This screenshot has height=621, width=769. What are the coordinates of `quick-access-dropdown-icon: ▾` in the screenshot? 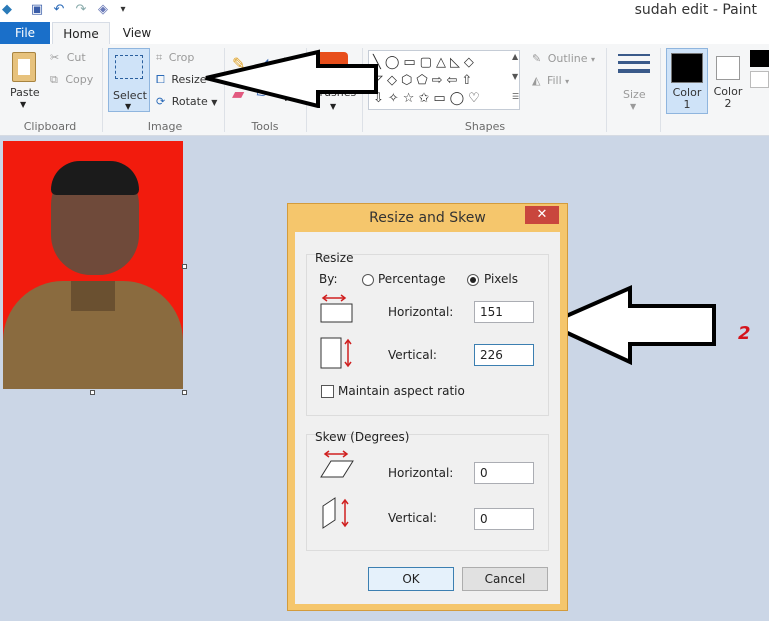 It's located at (123, 10).